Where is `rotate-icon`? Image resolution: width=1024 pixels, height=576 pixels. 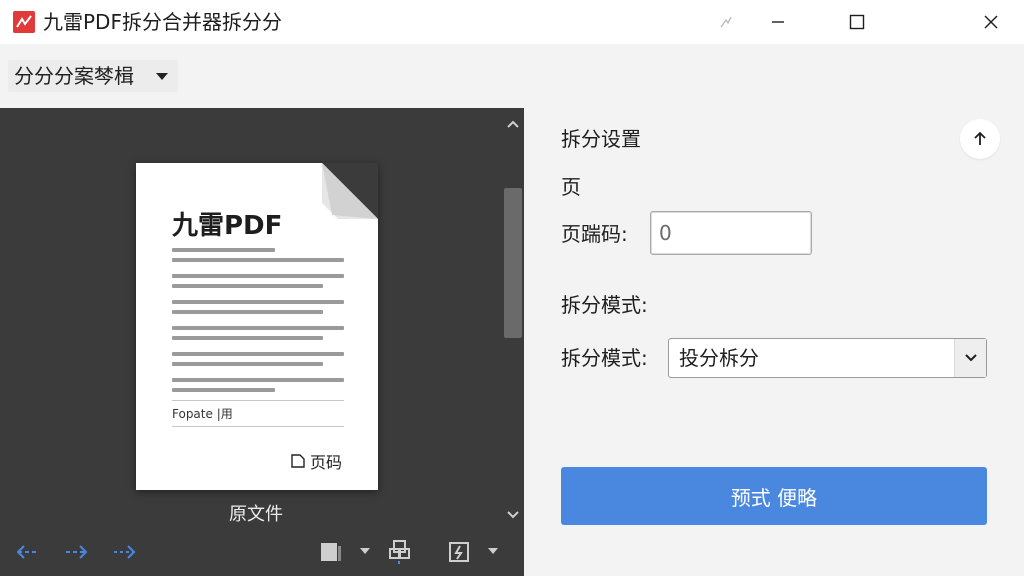 rotate-icon is located at coordinates (459, 552).